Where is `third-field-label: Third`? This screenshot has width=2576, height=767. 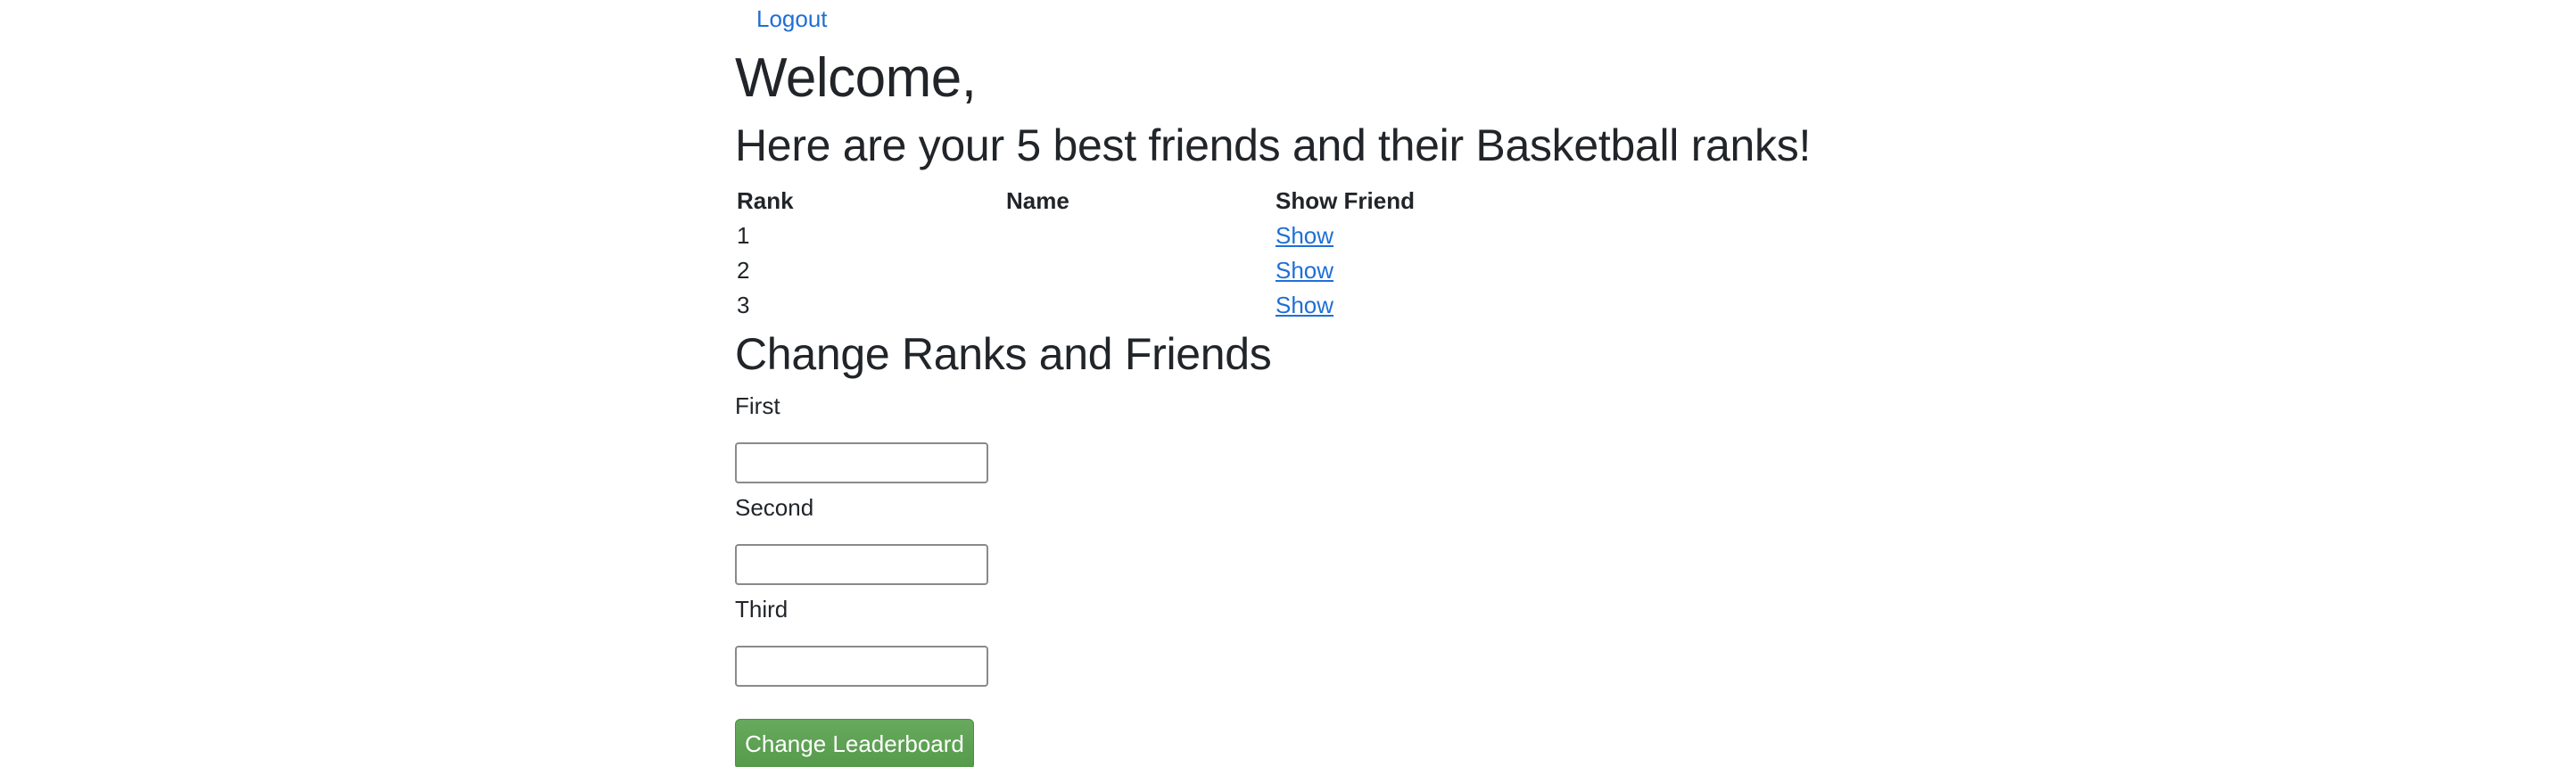
third-field-label: Third is located at coordinates (761, 609).